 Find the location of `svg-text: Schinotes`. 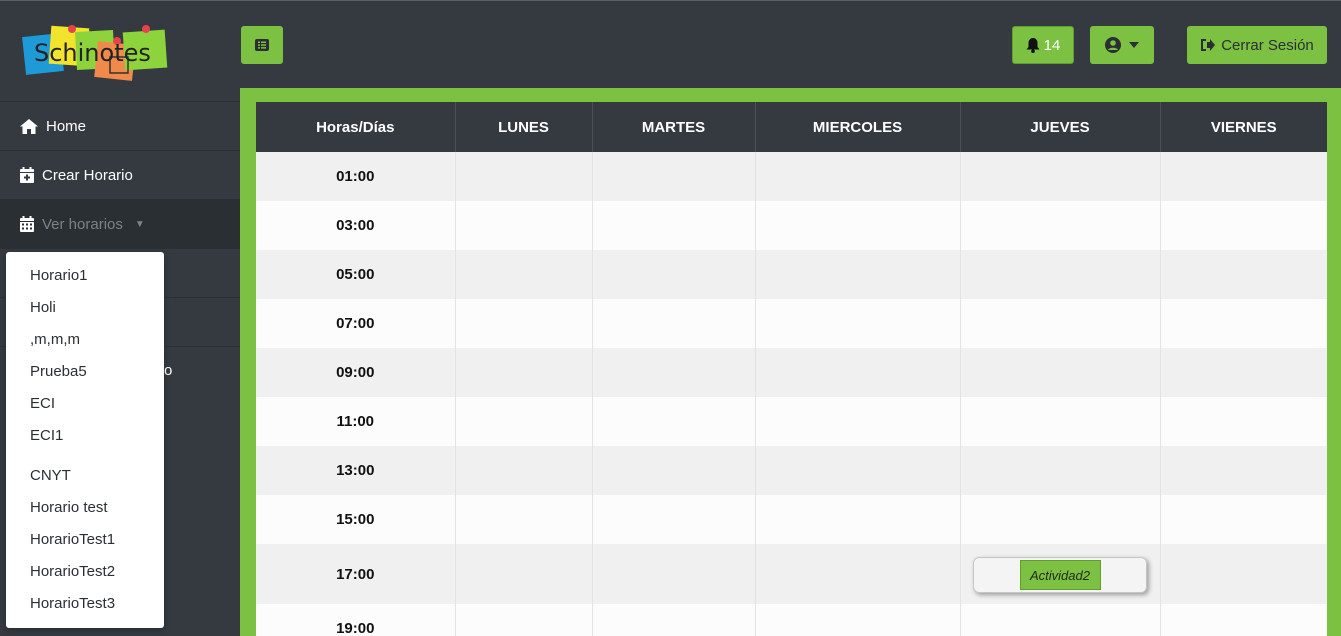

svg-text: Schinotes is located at coordinates (92, 53).